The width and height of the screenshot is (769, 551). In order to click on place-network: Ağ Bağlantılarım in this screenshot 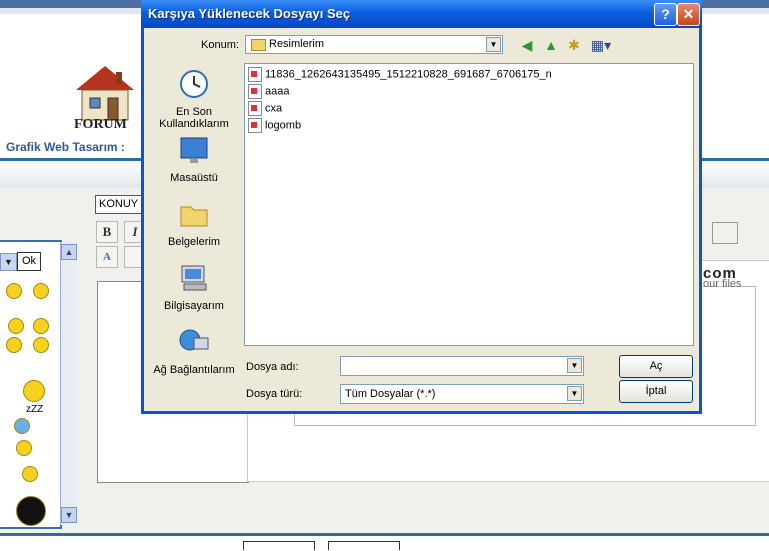, I will do `click(194, 351)`.